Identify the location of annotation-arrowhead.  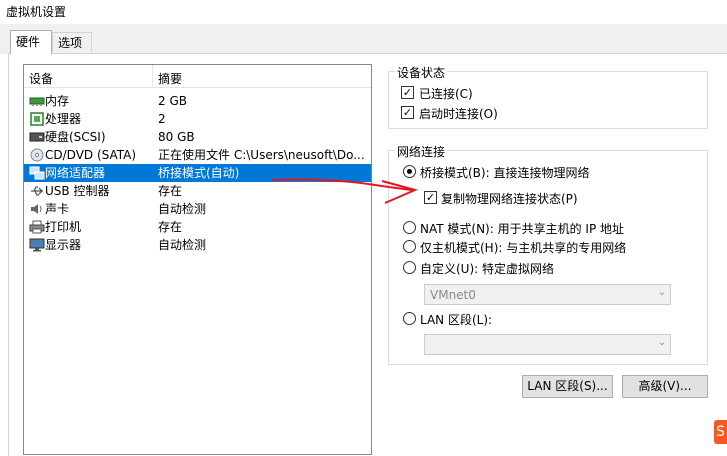
(400, 192).